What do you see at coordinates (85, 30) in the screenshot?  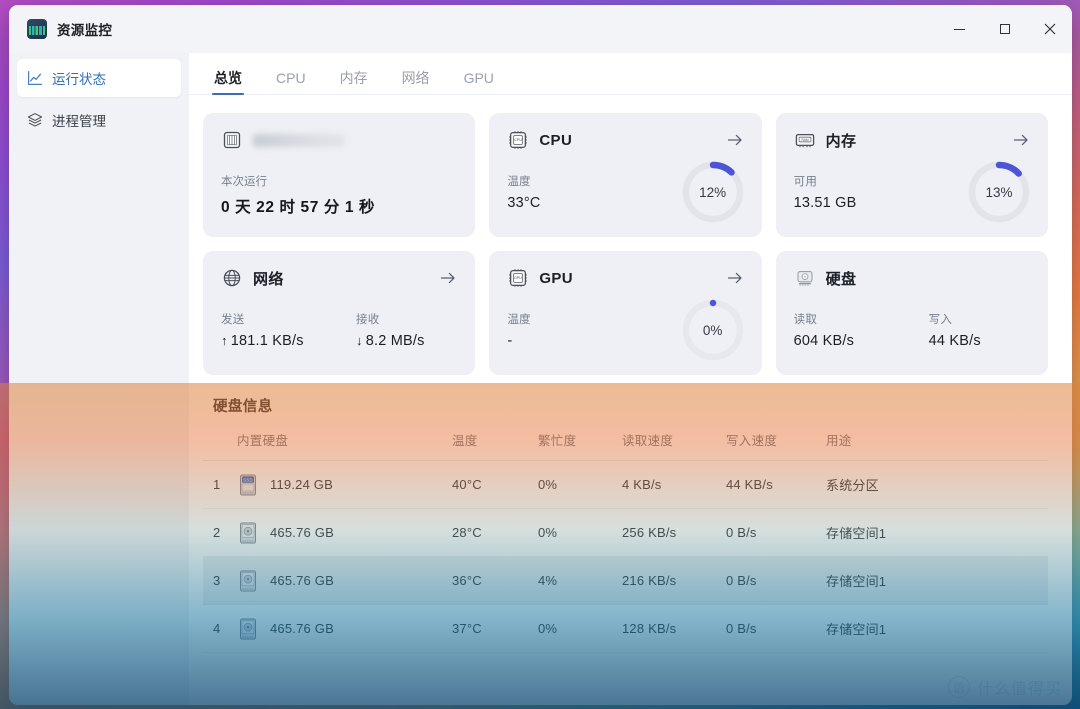 I see `app-title: 资源监控` at bounding box center [85, 30].